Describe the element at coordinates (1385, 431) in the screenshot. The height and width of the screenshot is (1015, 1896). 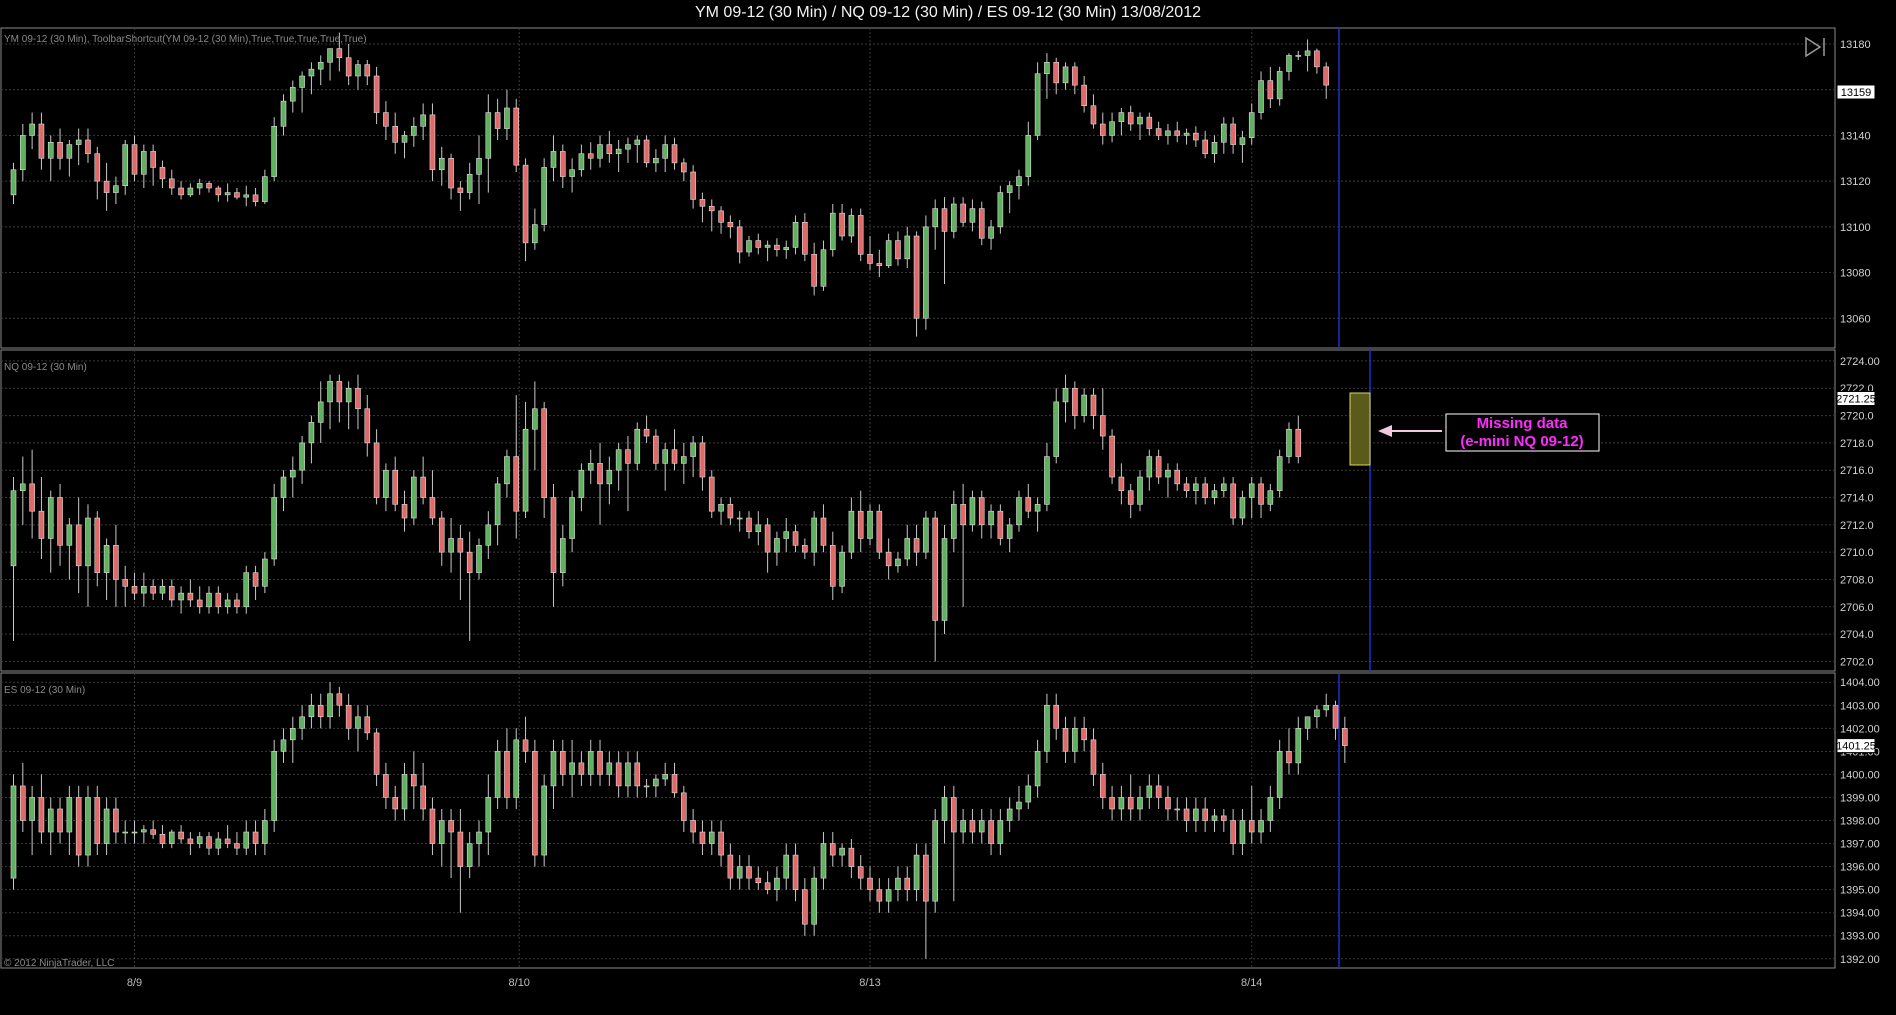
I see `callout-arrow-head` at that location.